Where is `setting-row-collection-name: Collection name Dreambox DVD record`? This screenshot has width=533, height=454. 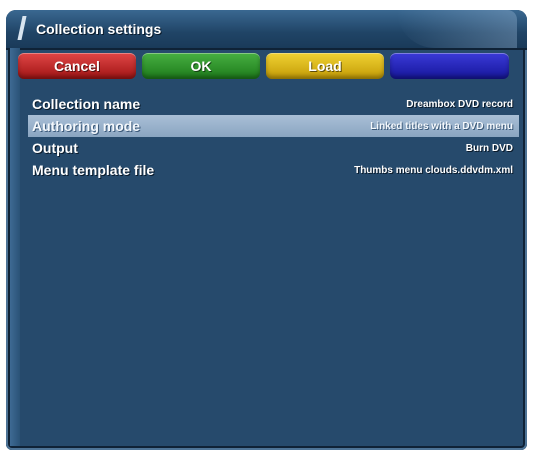 setting-row-collection-name: Collection name Dreambox DVD record is located at coordinates (273, 104).